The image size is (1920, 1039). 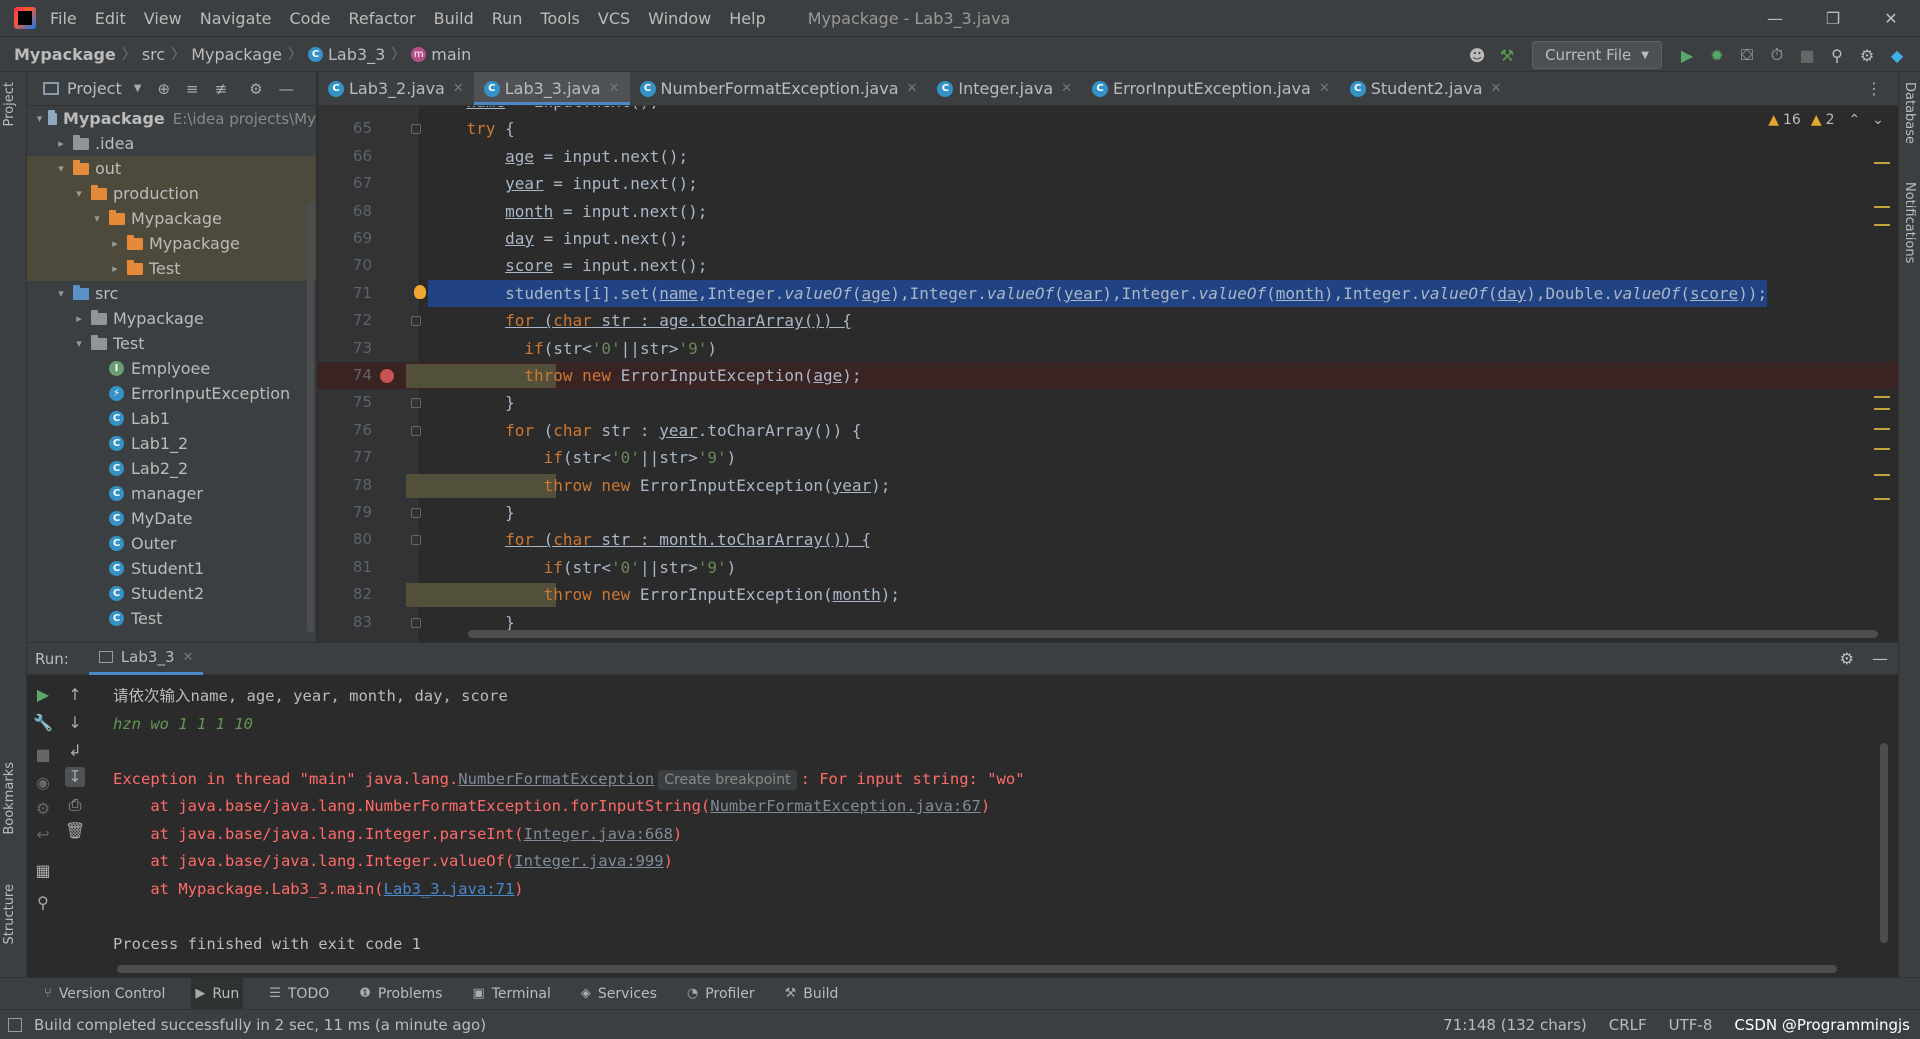 I want to click on tree-item: I Emplyoee, so click(x=171, y=368).